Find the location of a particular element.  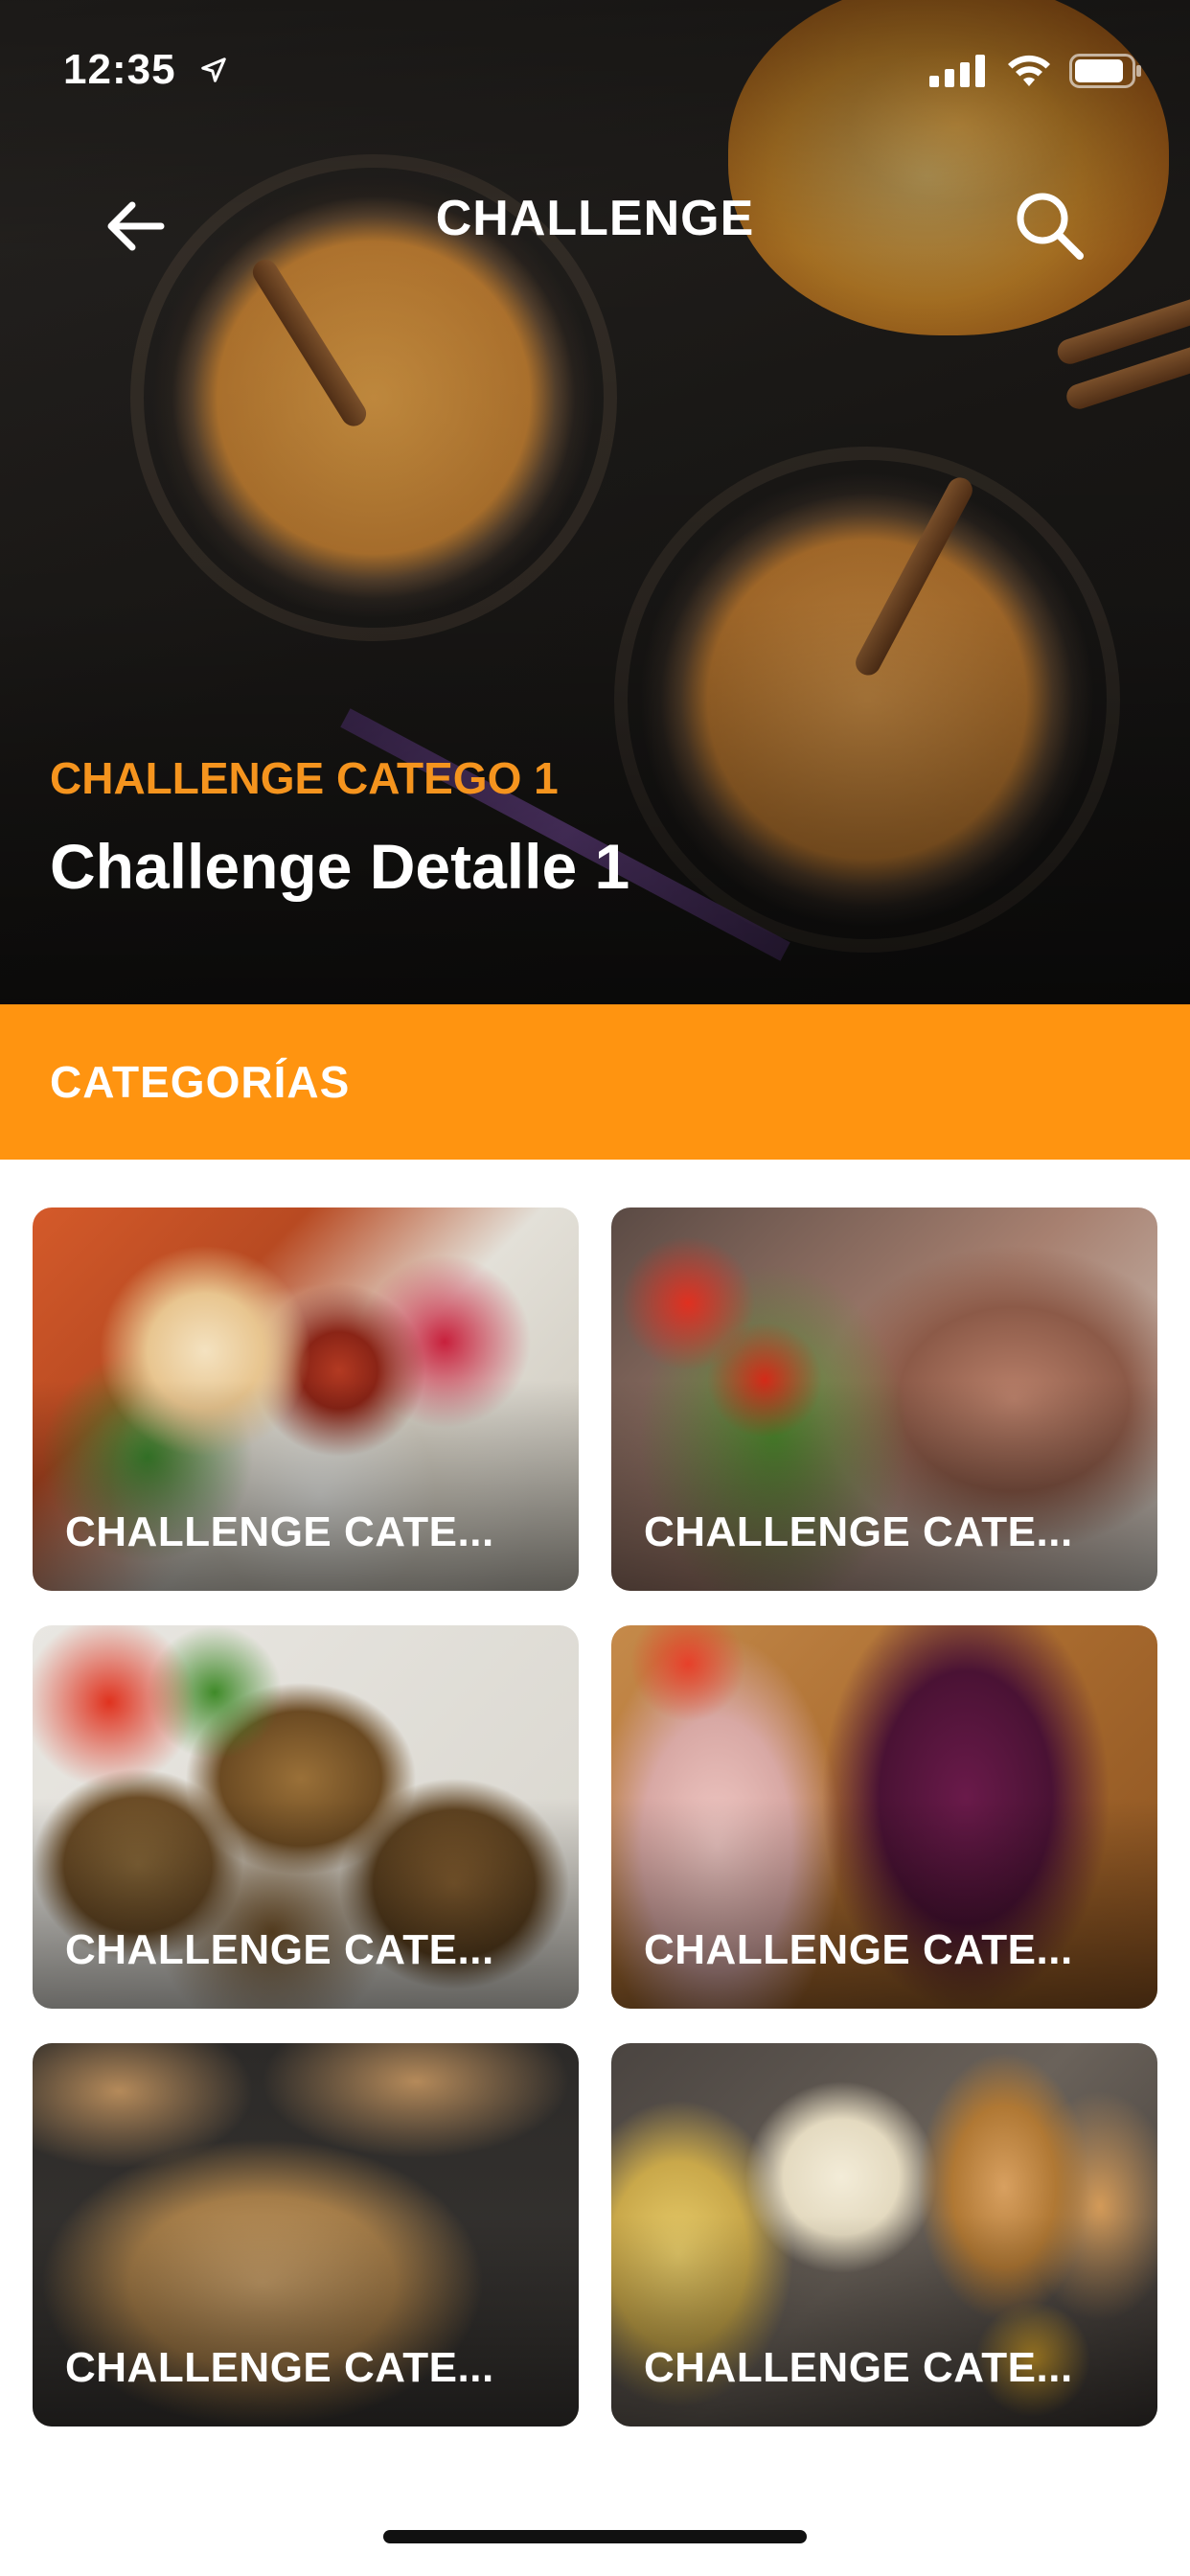

categories-header: CATEGORÍAS is located at coordinates (595, 1082).